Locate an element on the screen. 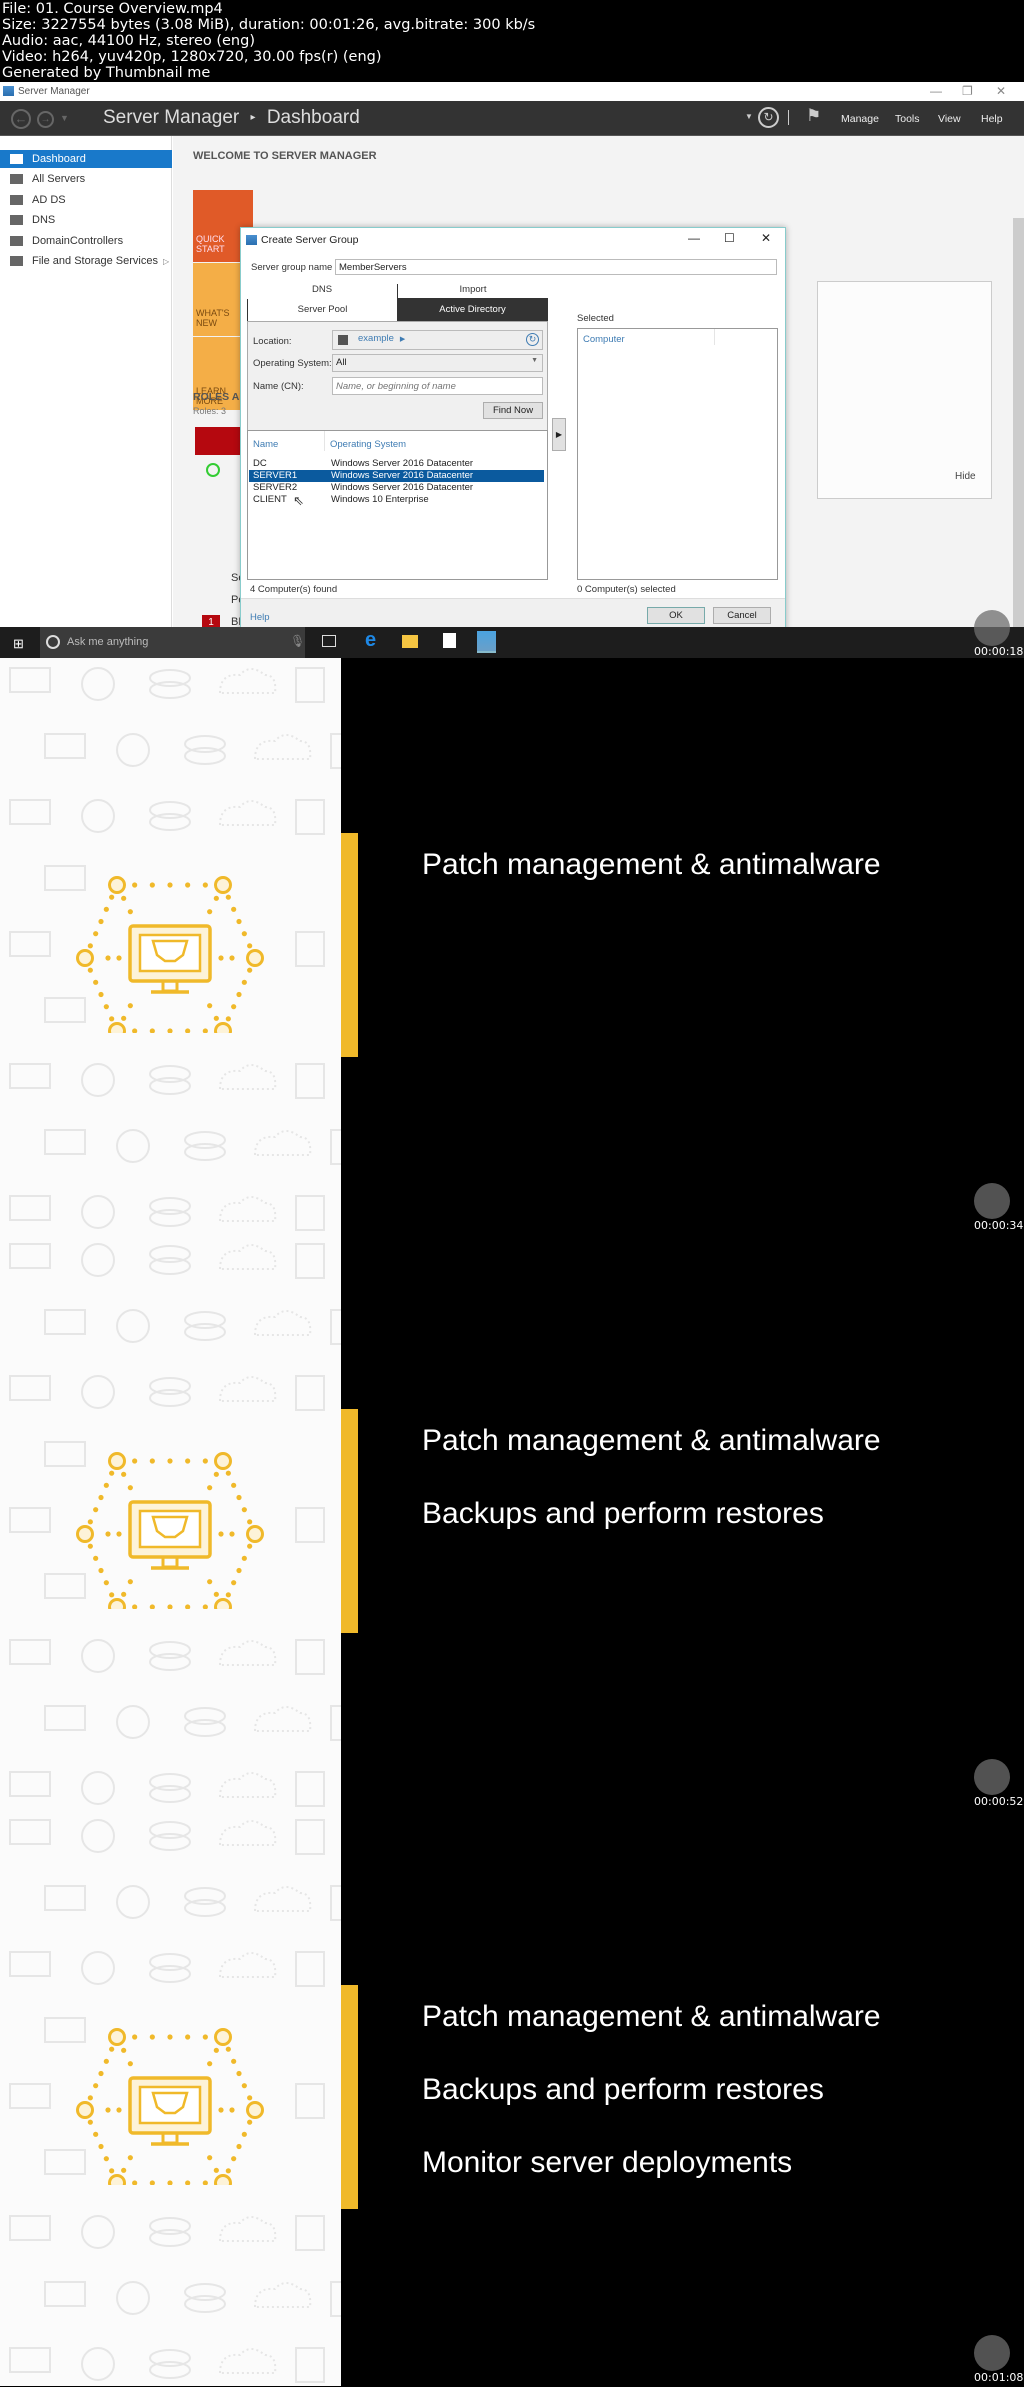  location-arrow-icon: ▶ is located at coordinates (402, 339).